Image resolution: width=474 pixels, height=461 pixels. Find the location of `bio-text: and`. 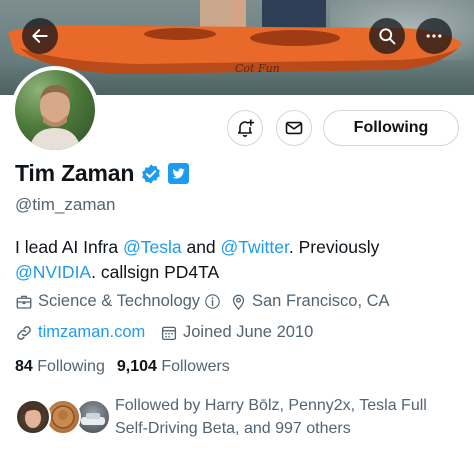

bio-text: and is located at coordinates (201, 247).